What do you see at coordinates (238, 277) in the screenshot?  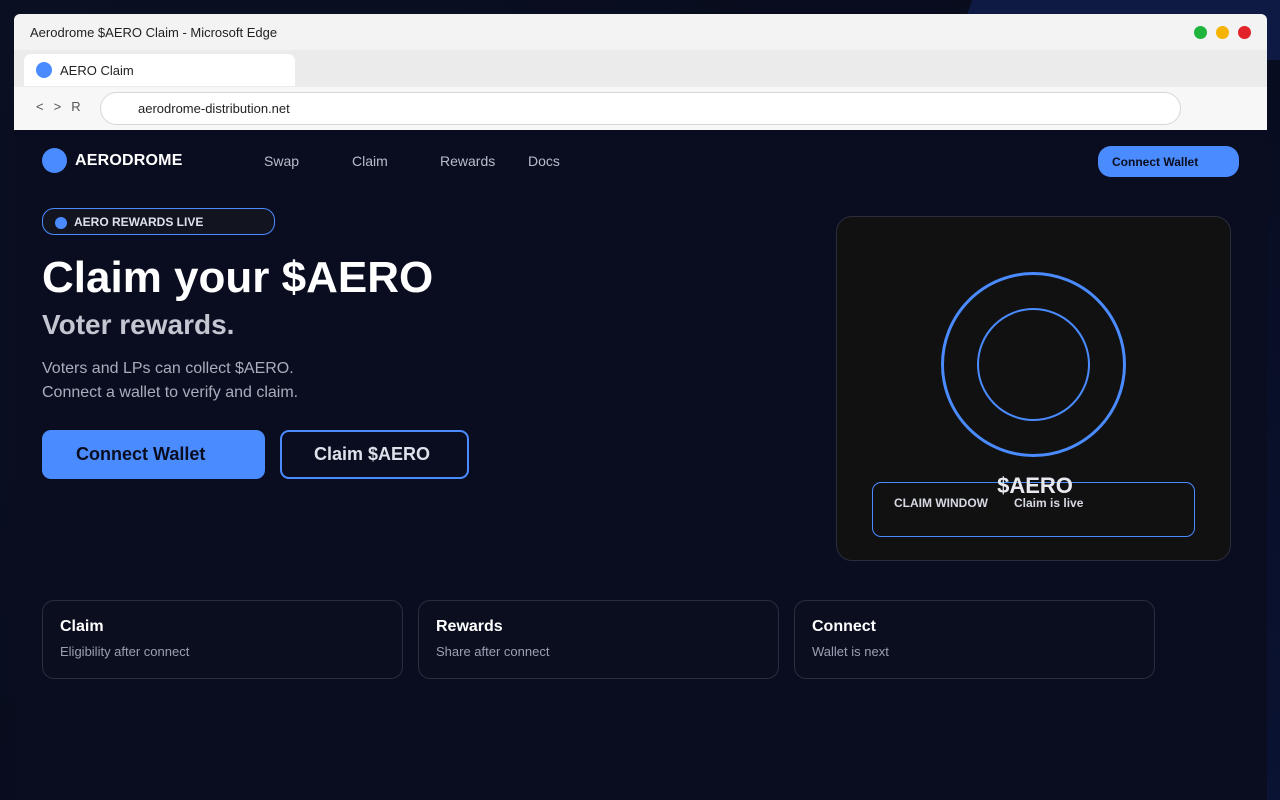 I see `page-title: Claim your $AERO` at bounding box center [238, 277].